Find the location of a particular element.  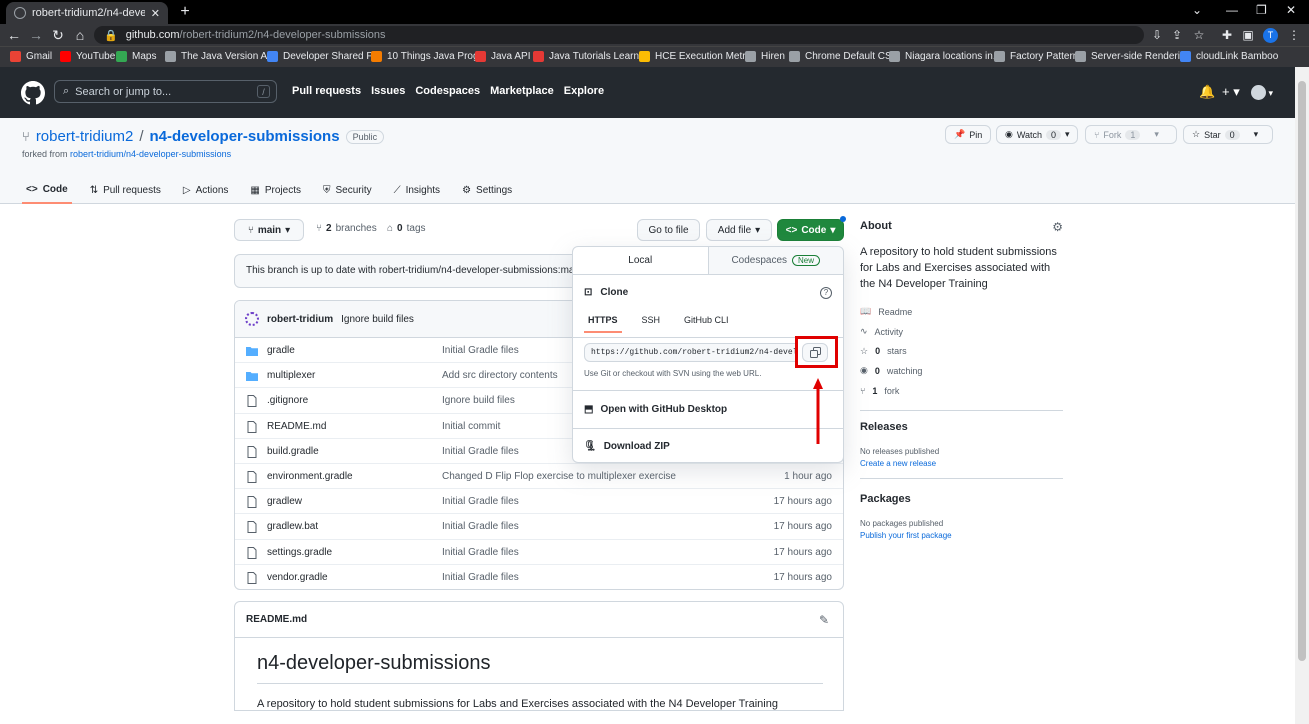

file-name-link: gradlew is located at coordinates (284, 501).